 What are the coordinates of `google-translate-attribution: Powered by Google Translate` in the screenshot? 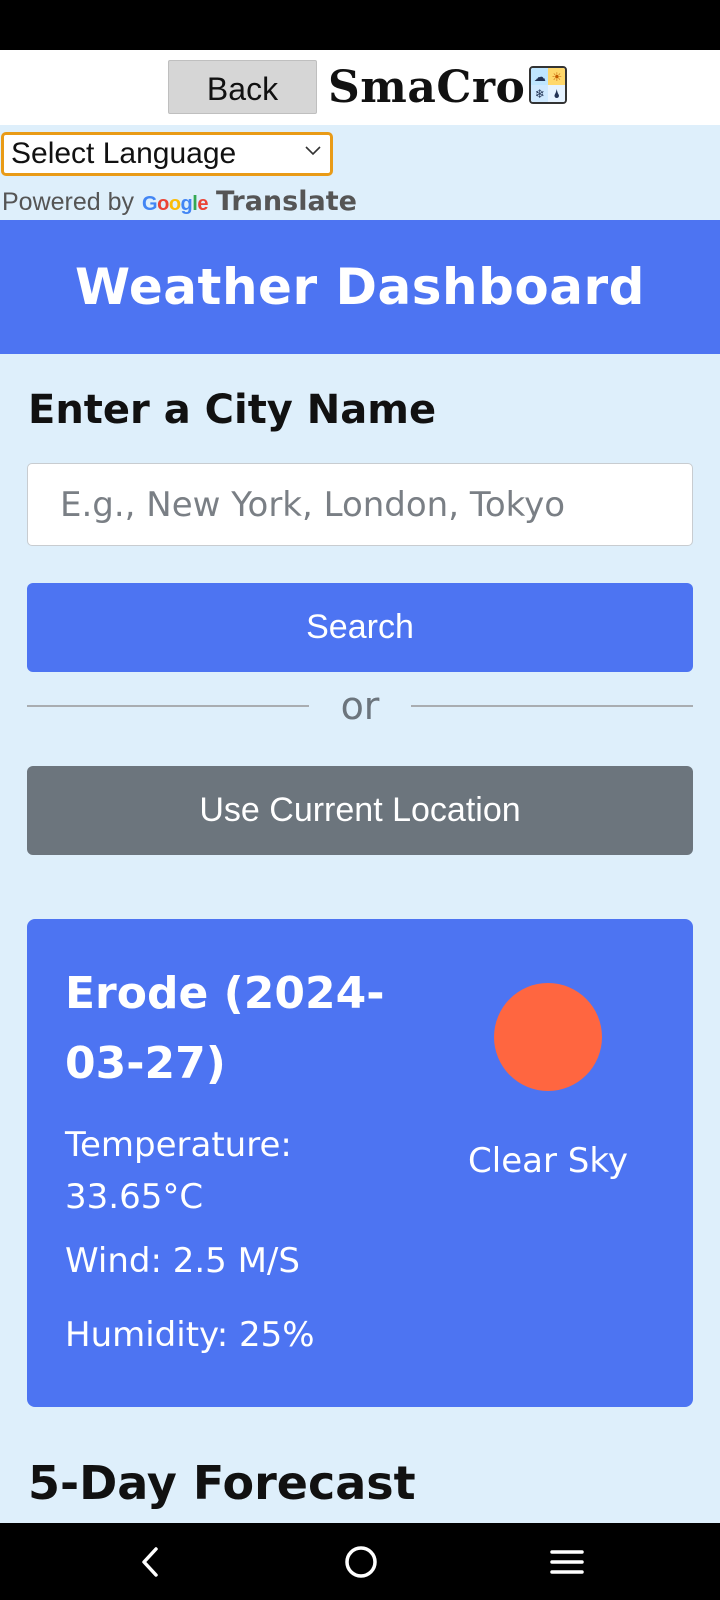 It's located at (179, 201).